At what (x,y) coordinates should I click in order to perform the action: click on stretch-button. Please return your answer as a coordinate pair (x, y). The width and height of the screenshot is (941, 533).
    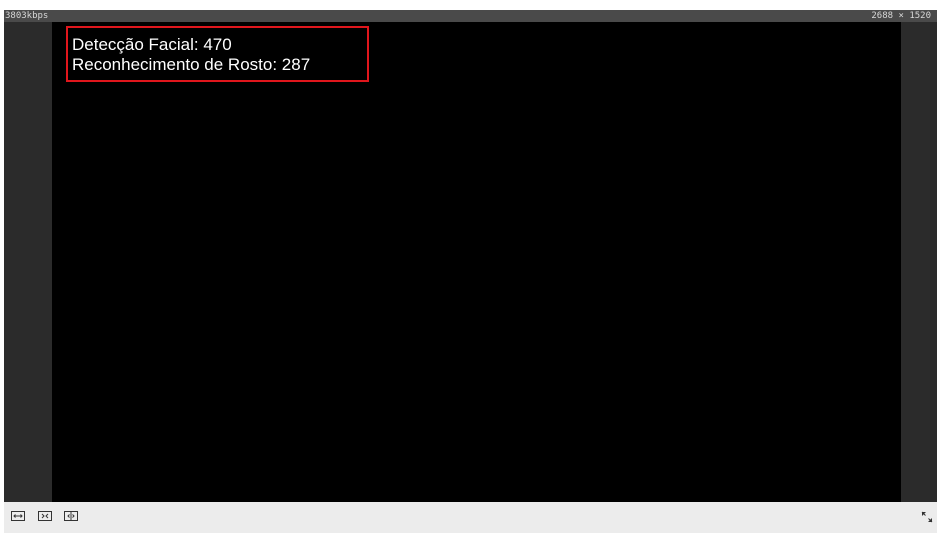
    Looking at the image, I should click on (45, 516).